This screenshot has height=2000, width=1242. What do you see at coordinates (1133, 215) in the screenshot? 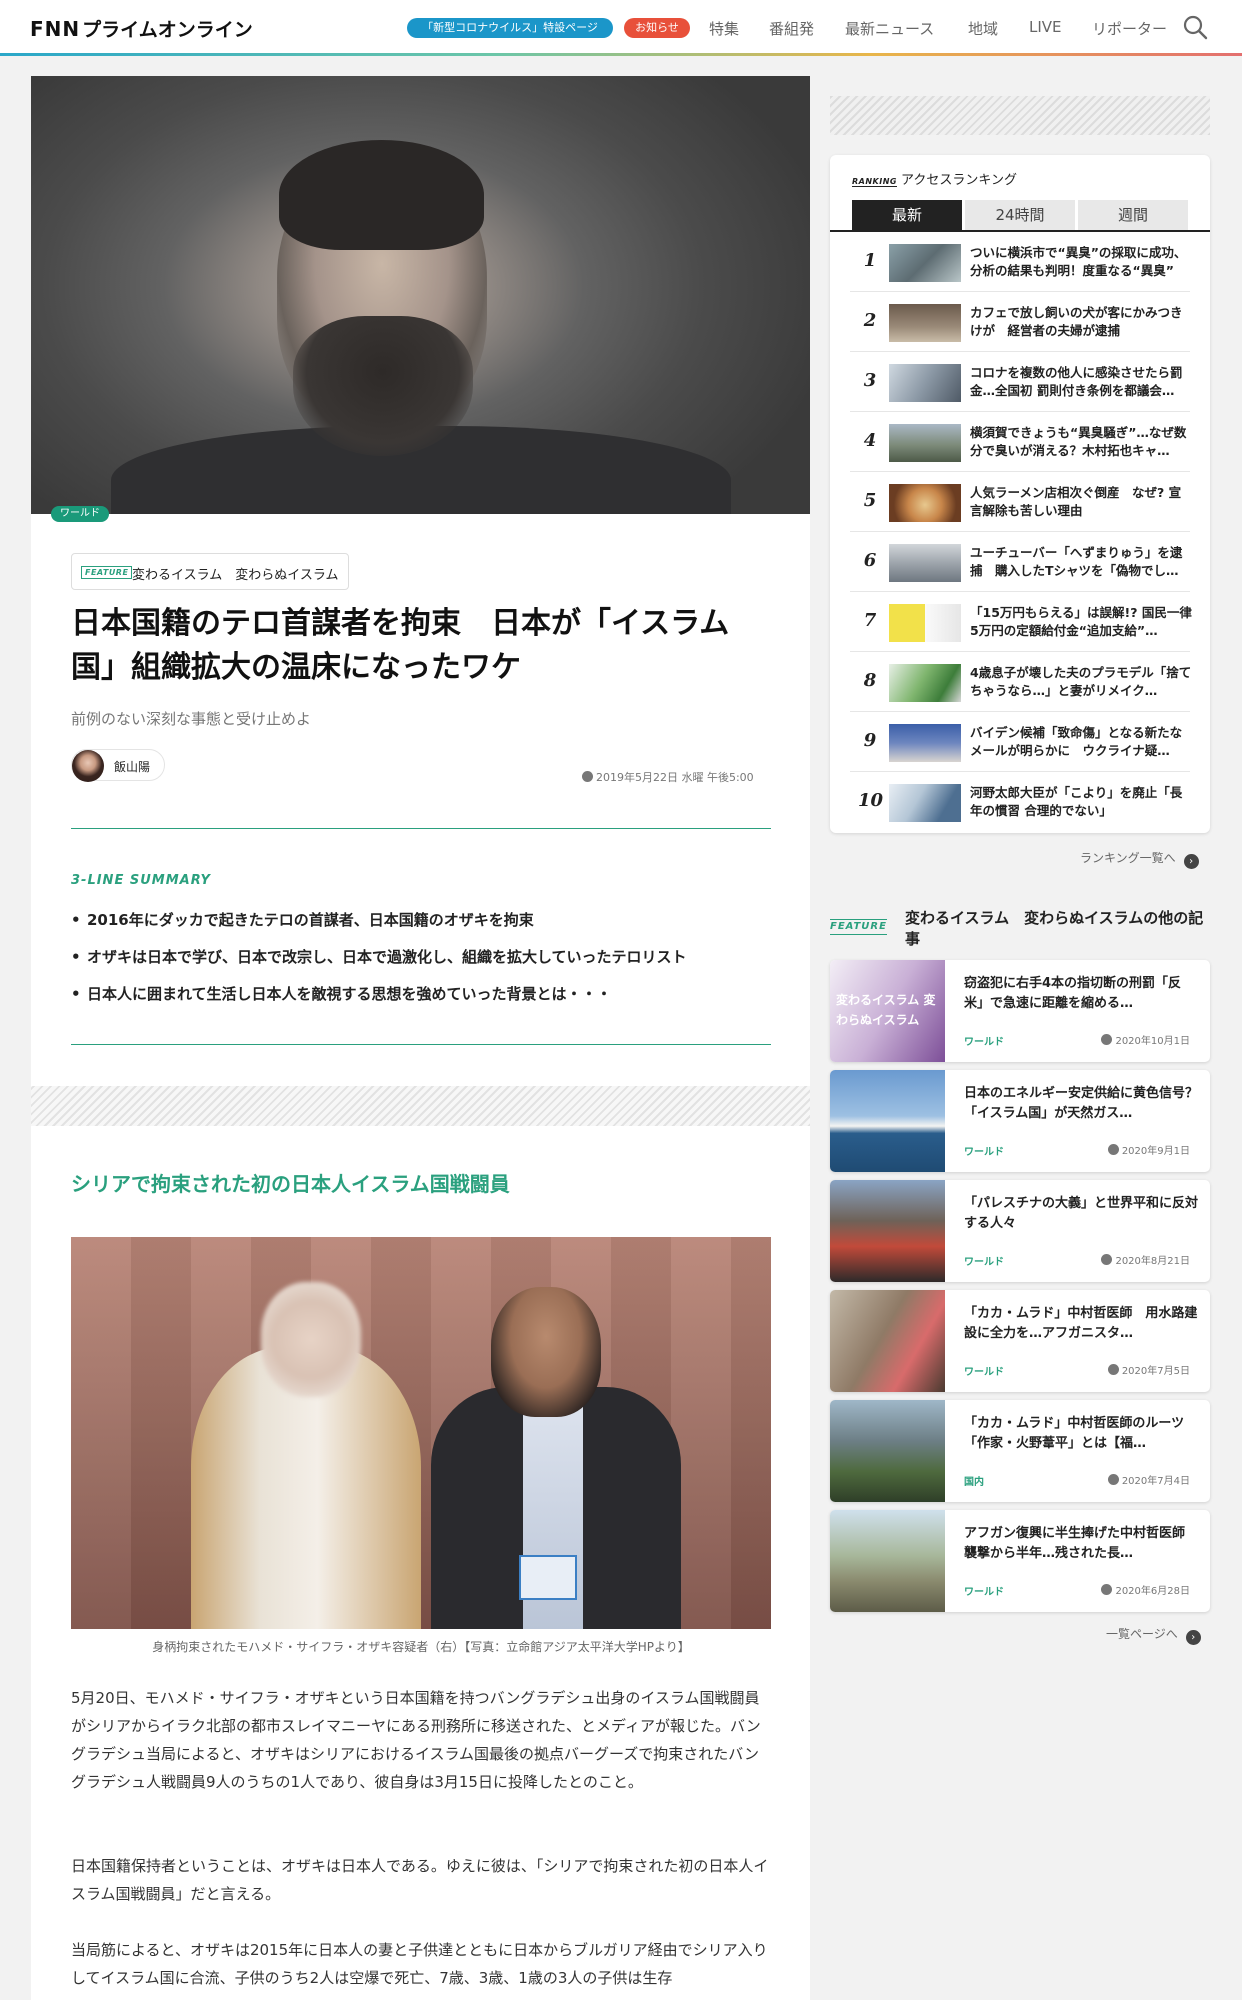
I see `tab-weekly: 週間` at bounding box center [1133, 215].